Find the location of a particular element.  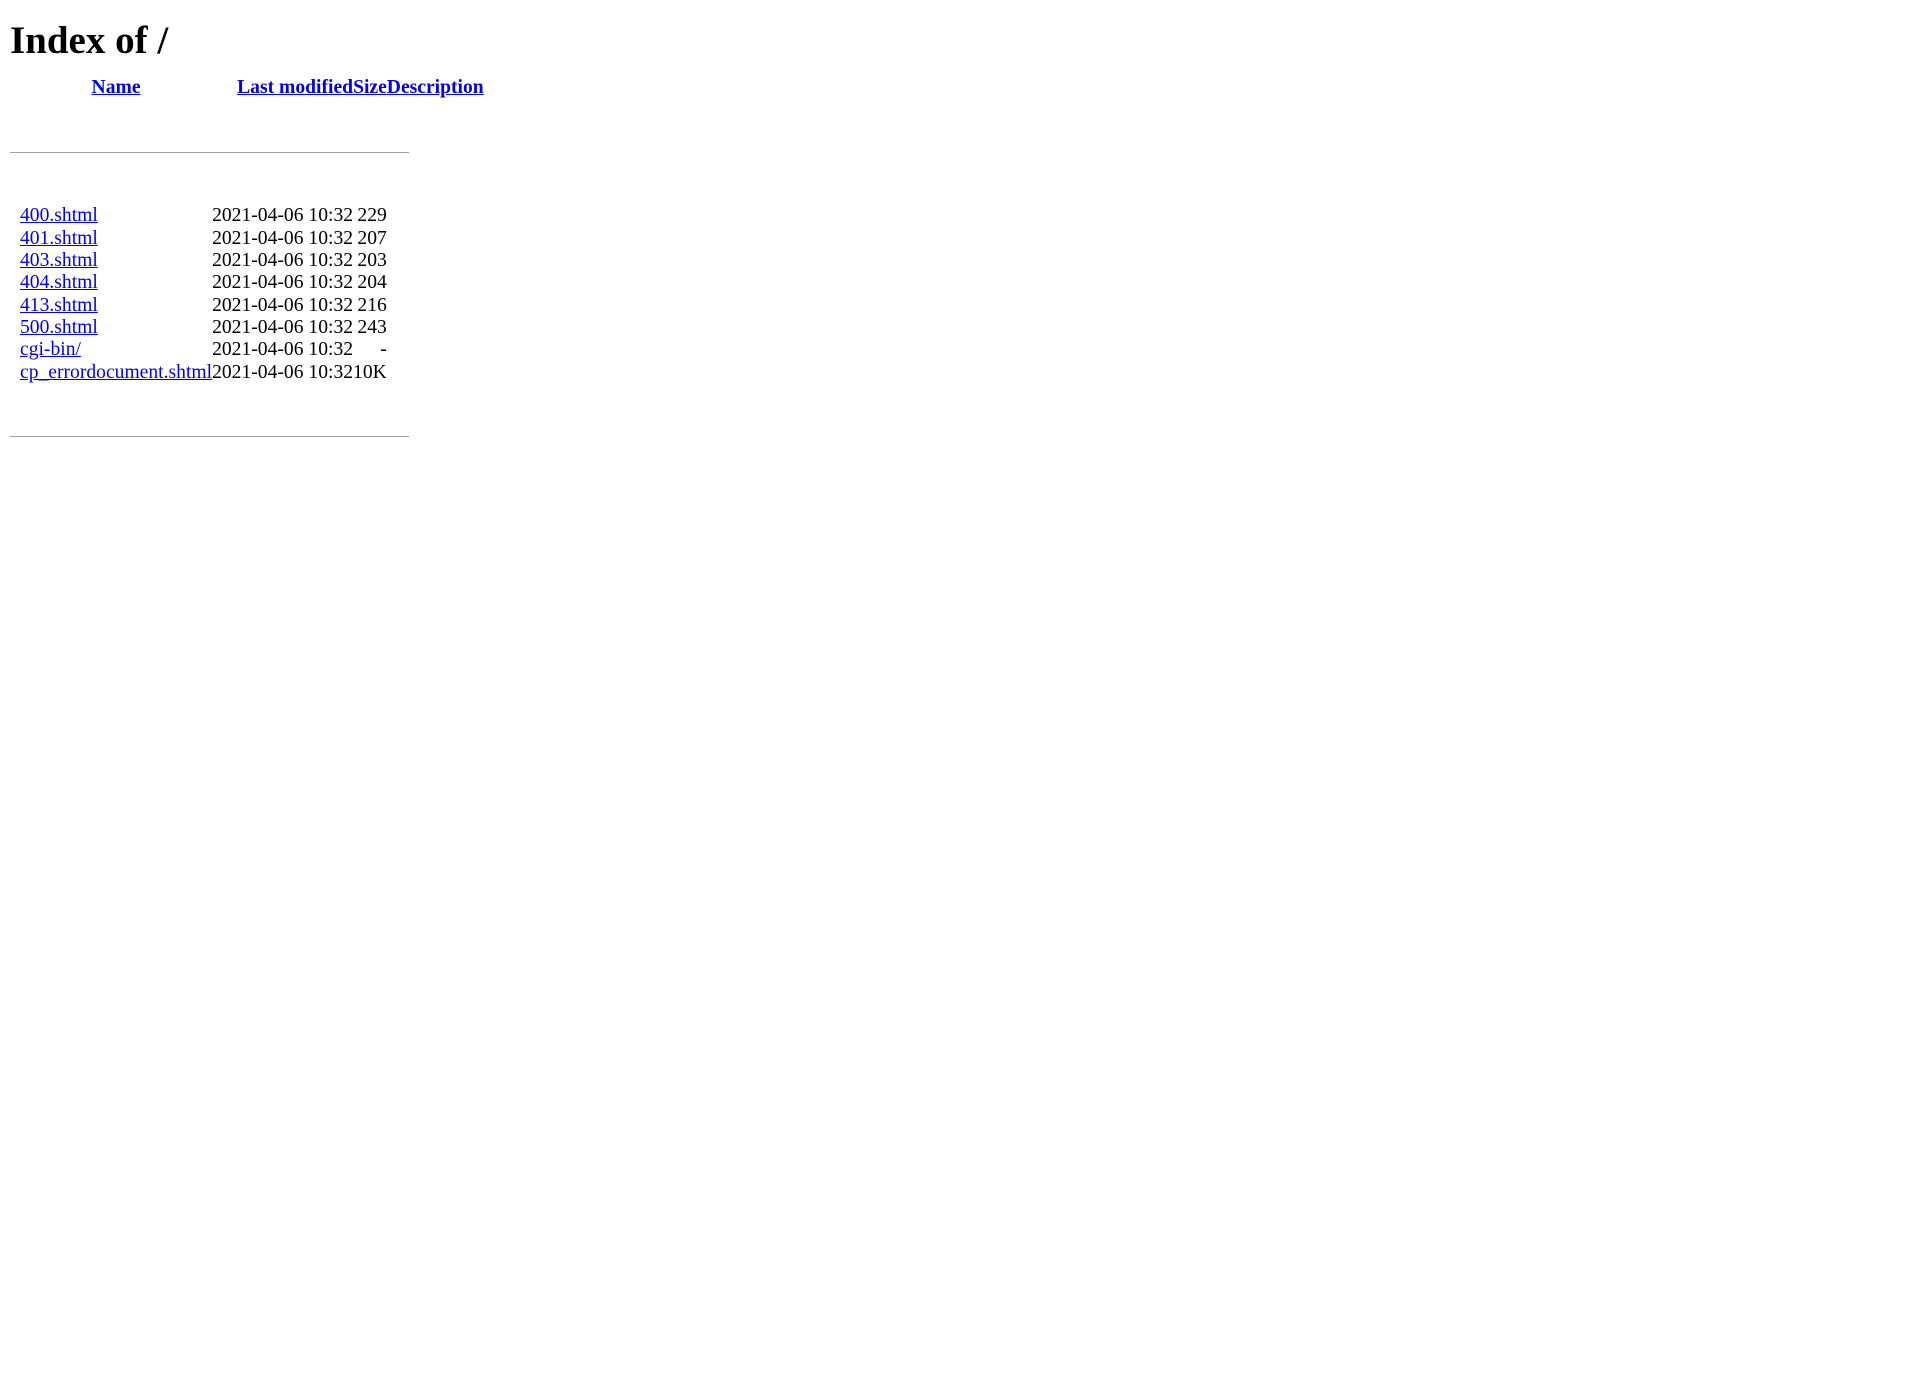

column-header-name: Name is located at coordinates (116, 88).